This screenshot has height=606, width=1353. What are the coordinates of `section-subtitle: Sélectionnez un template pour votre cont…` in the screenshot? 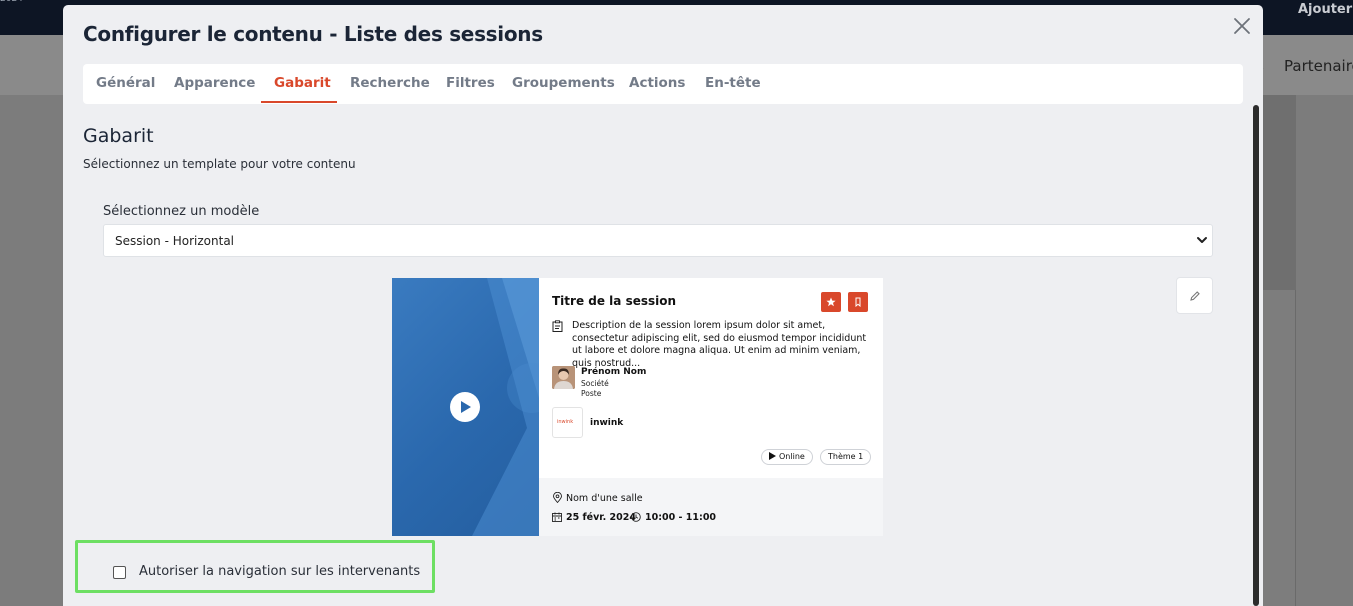 It's located at (219, 164).